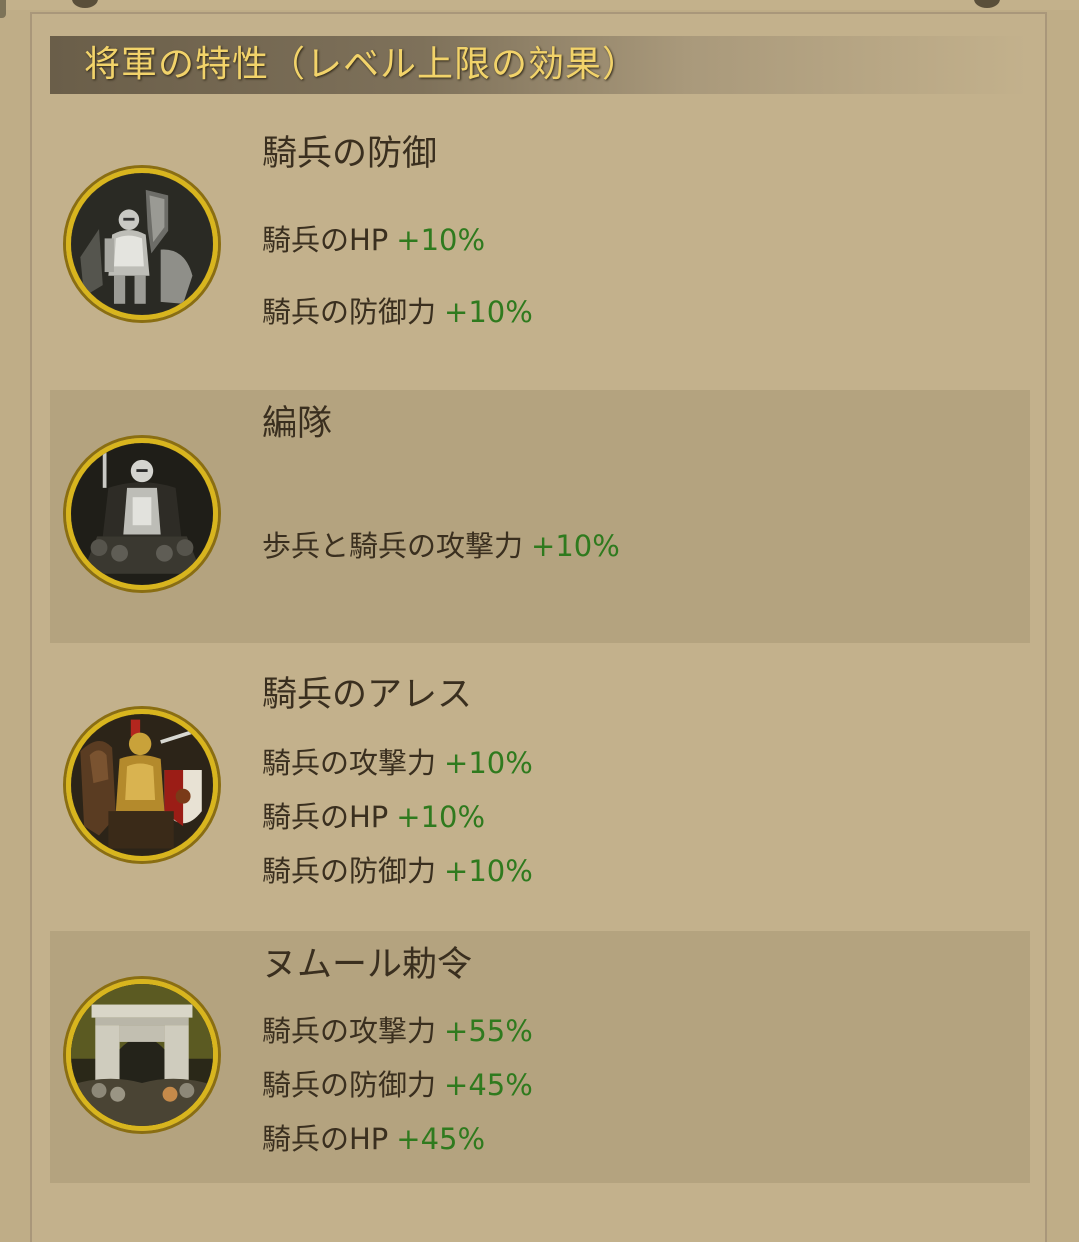 The width and height of the screenshot is (1079, 1242). Describe the element at coordinates (350, 154) in the screenshot. I see `trait-name: 騎兵の防御` at that location.